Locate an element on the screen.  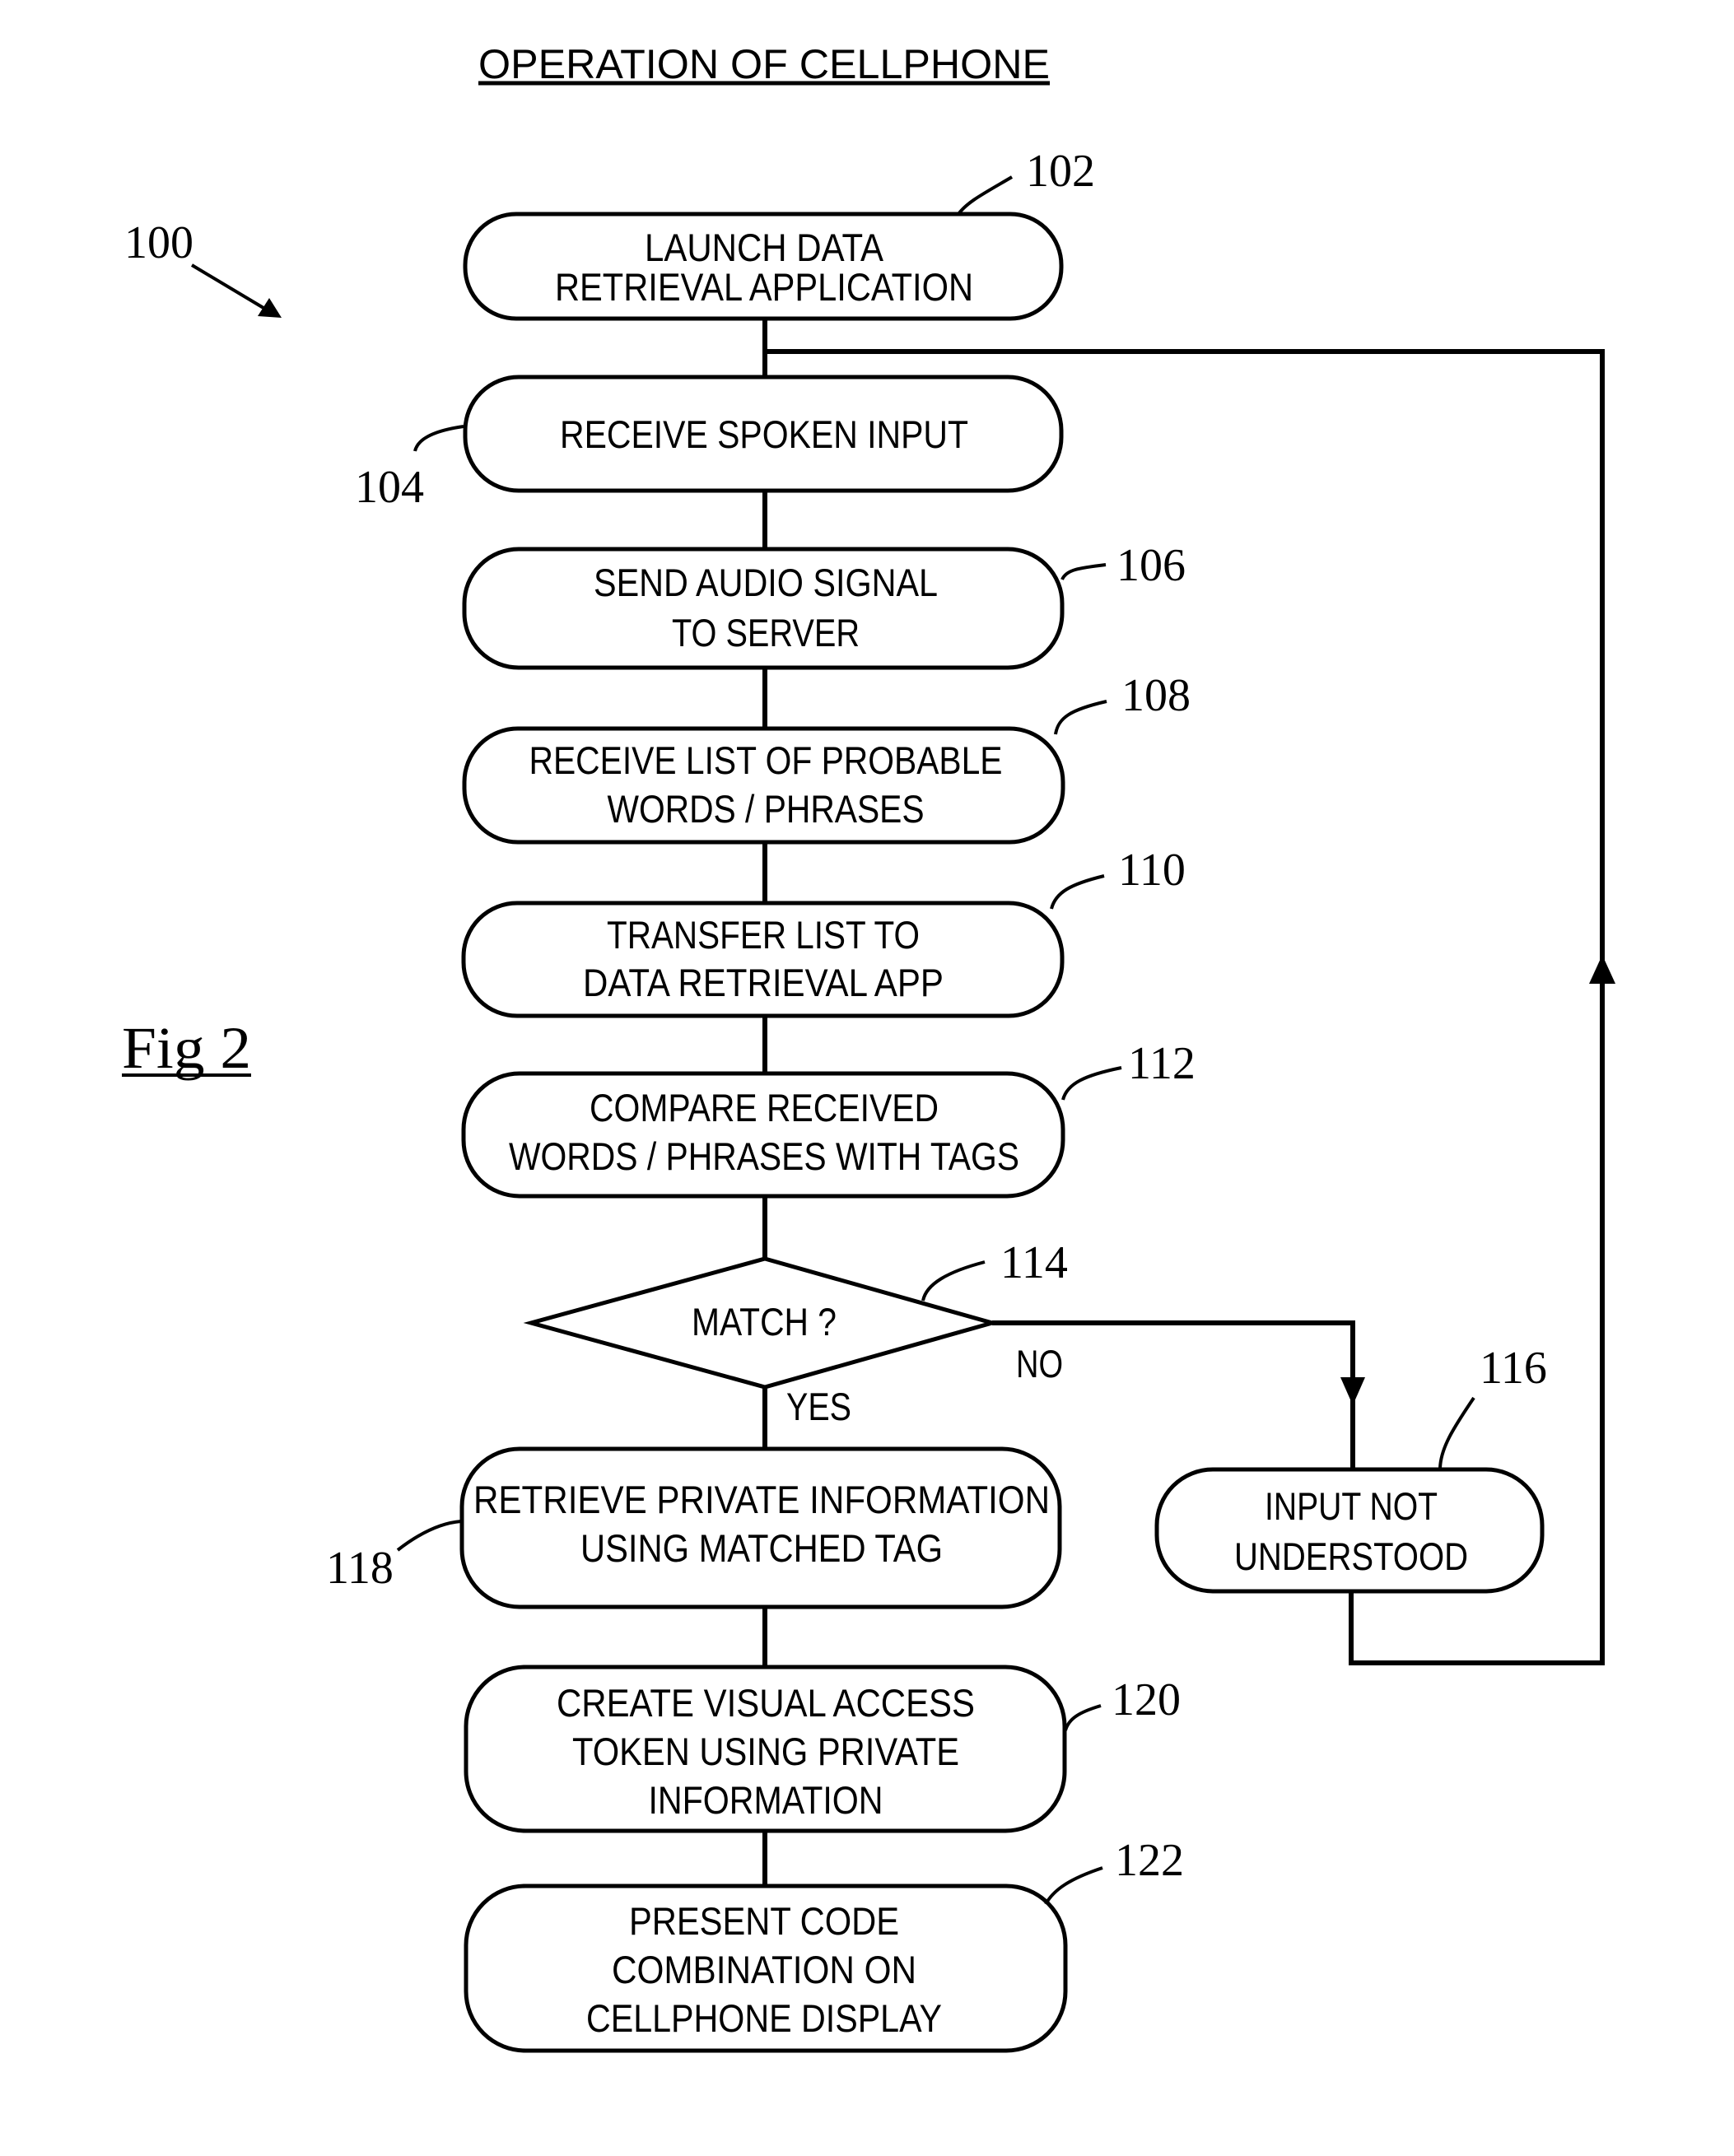
step-116-line-2: UNDERSTOOD is located at coordinates (1351, 1556).